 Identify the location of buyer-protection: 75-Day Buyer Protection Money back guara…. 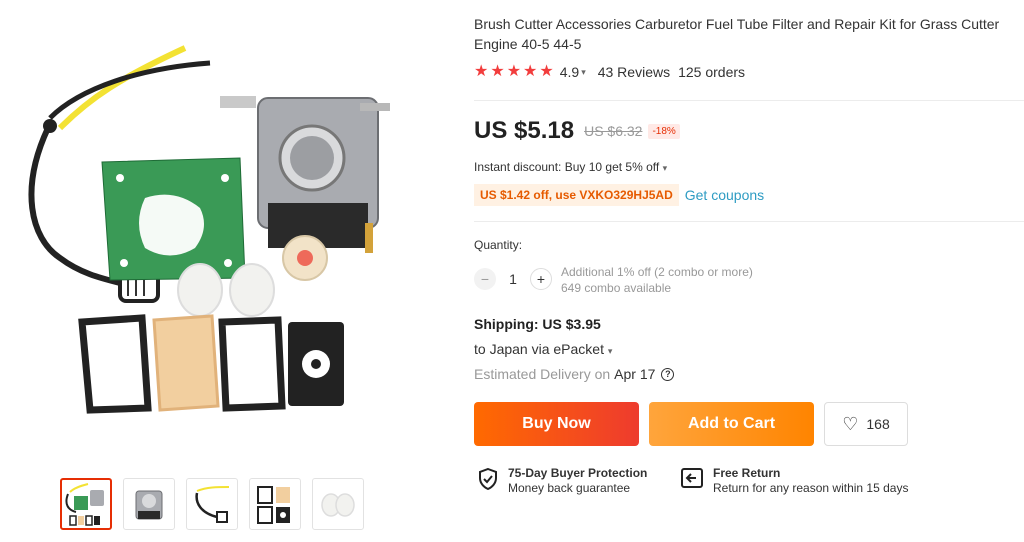
(562, 481).